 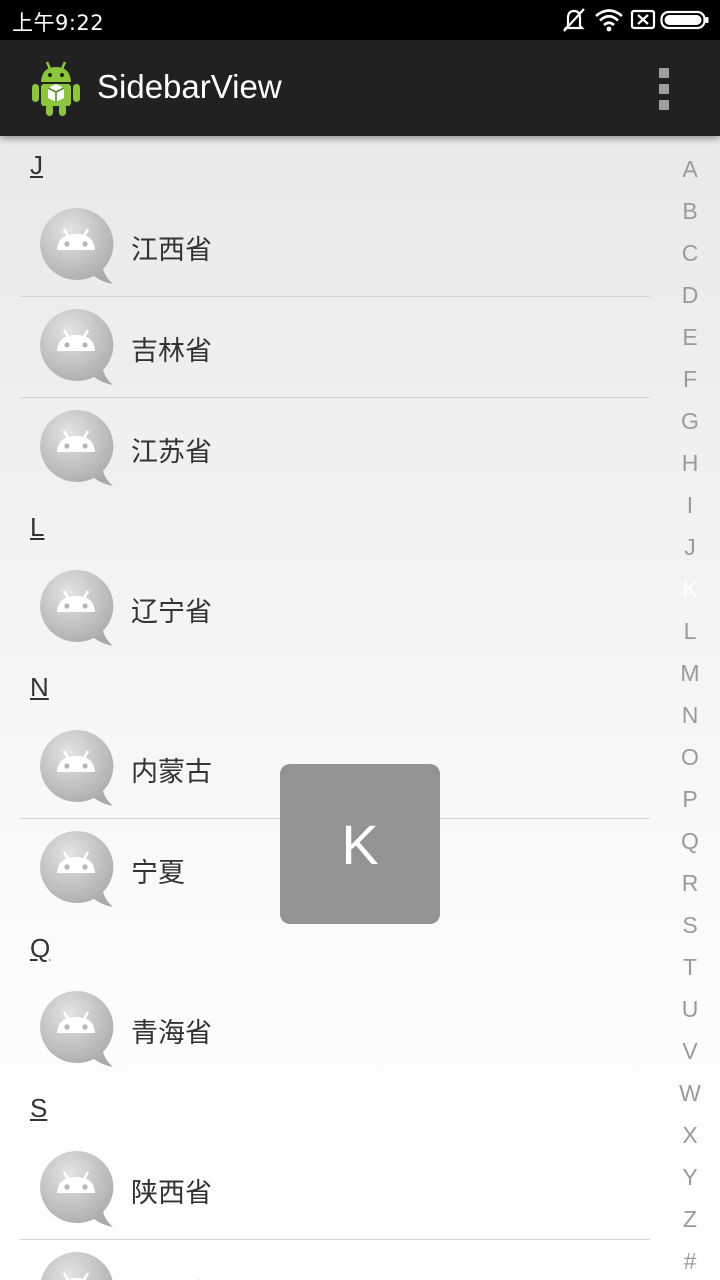 I want to click on sidebar-letter-h: H, so click(x=690, y=463).